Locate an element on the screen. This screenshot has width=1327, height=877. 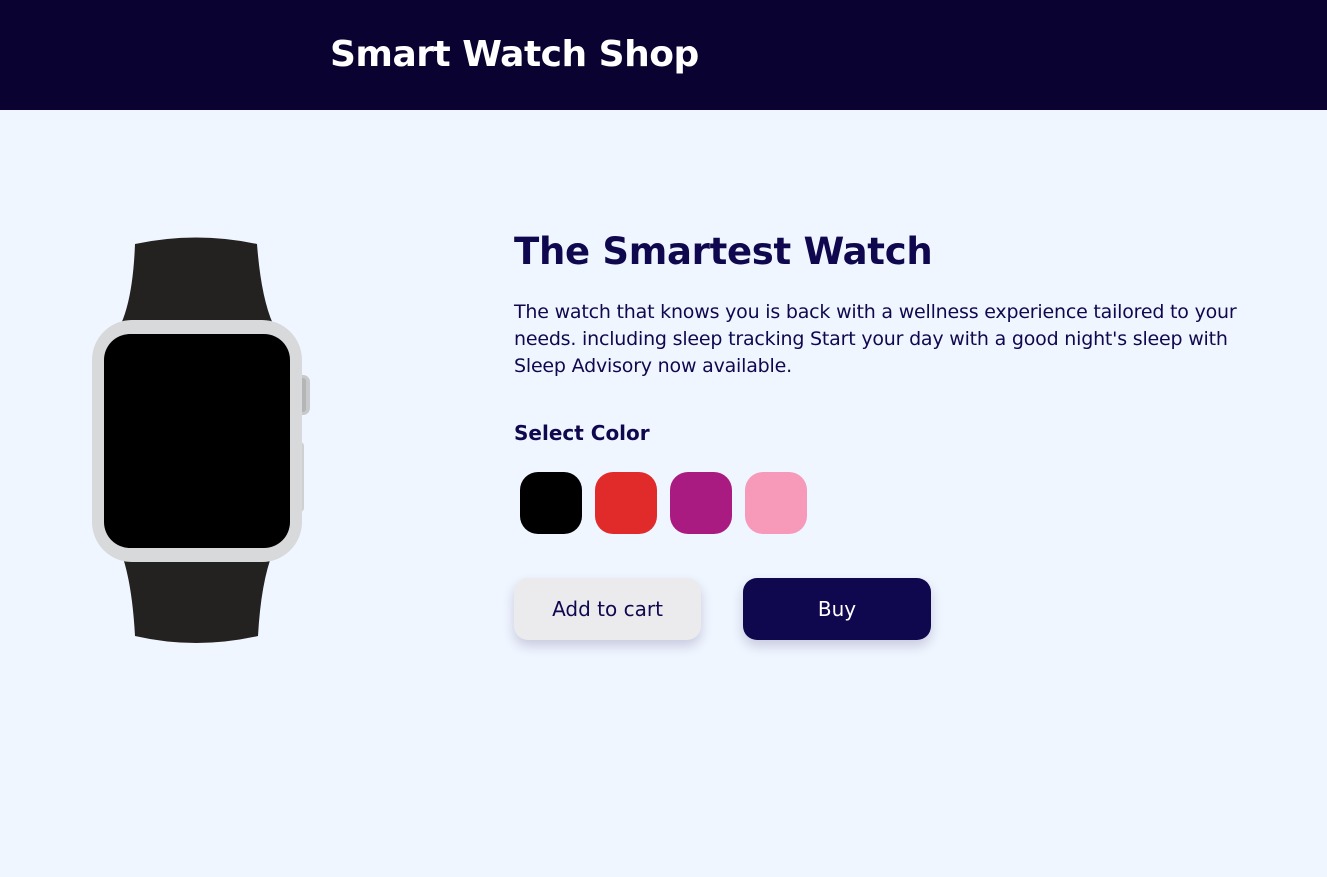
smartwatch-illustration is located at coordinates (201, 440).